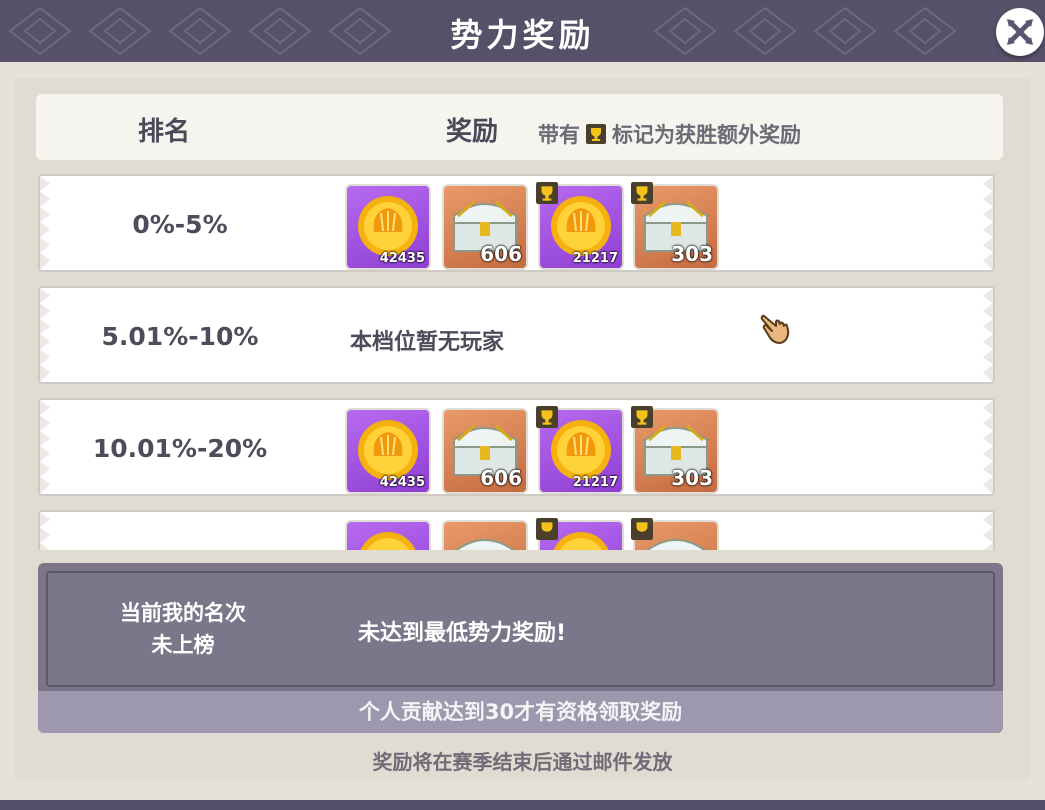  I want to click on reward-column-header: 奖励, so click(472, 132).